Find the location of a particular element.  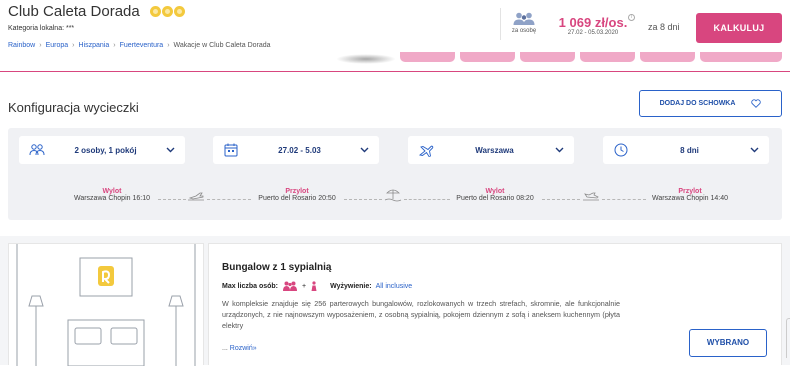

length-select: 8 dni is located at coordinates (686, 150).